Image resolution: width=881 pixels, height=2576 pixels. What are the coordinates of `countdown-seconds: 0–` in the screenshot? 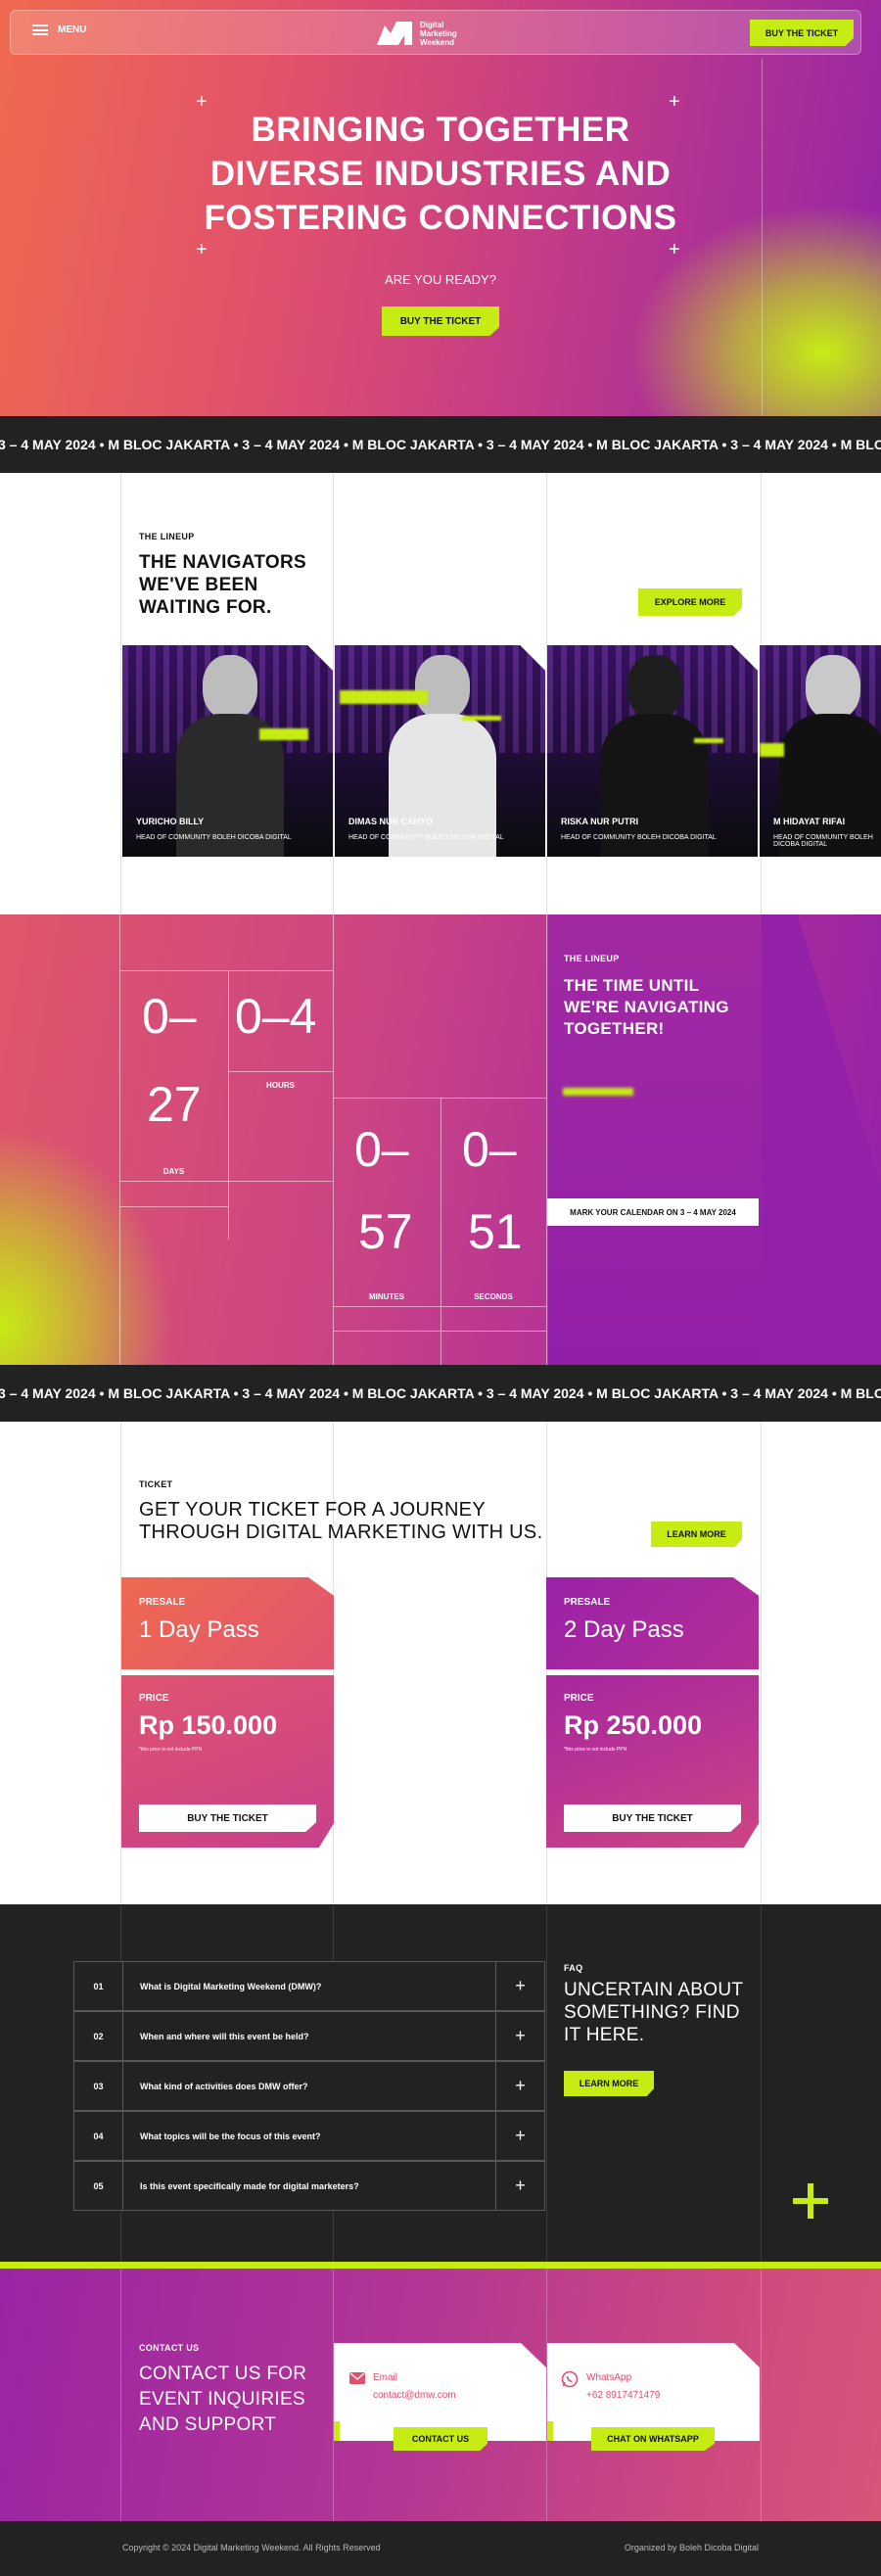 It's located at (490, 1149).